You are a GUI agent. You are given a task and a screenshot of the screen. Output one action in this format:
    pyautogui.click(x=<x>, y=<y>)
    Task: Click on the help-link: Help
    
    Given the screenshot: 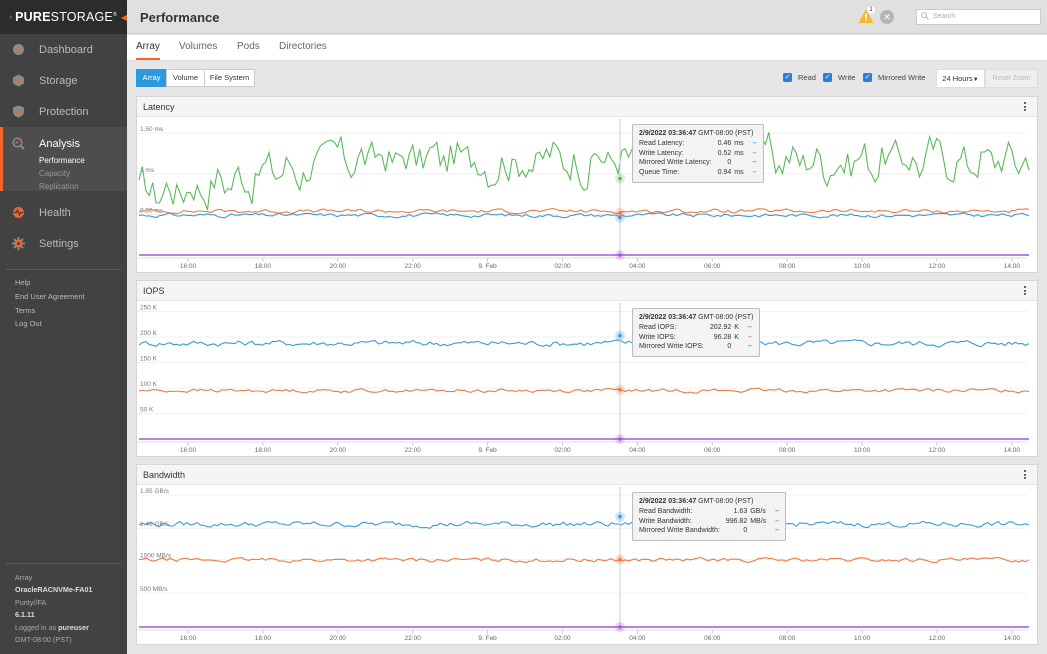 What is the action you would take?
    pyautogui.click(x=63, y=283)
    